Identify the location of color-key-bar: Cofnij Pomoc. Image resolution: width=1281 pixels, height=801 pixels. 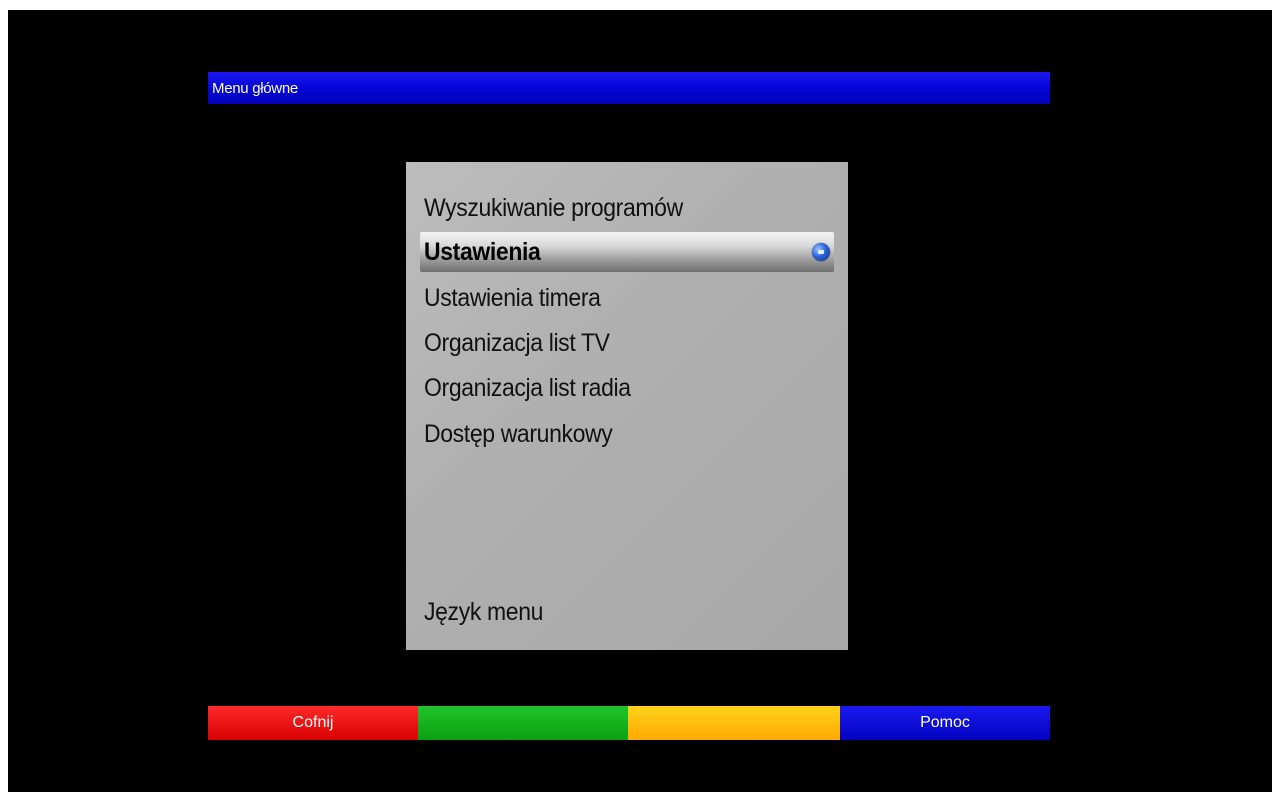
(629, 723).